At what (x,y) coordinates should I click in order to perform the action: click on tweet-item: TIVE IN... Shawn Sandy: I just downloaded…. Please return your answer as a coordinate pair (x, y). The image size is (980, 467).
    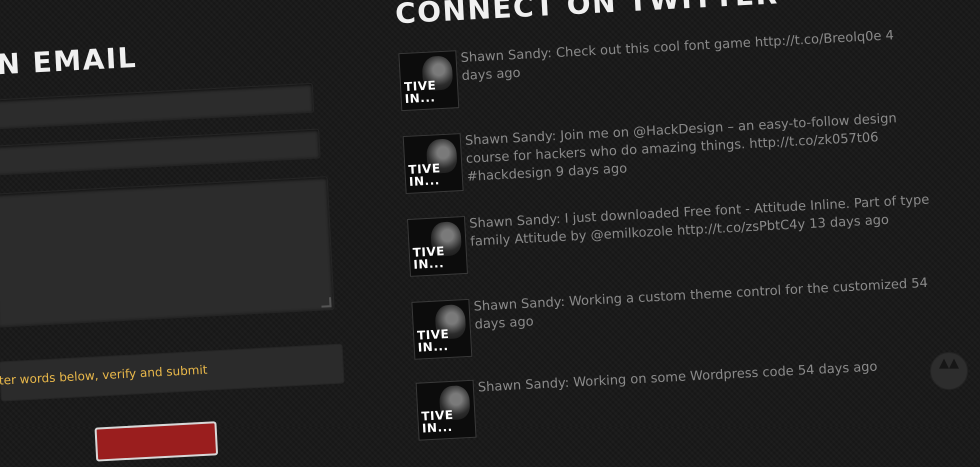
    Looking at the image, I should click on (668, 235).